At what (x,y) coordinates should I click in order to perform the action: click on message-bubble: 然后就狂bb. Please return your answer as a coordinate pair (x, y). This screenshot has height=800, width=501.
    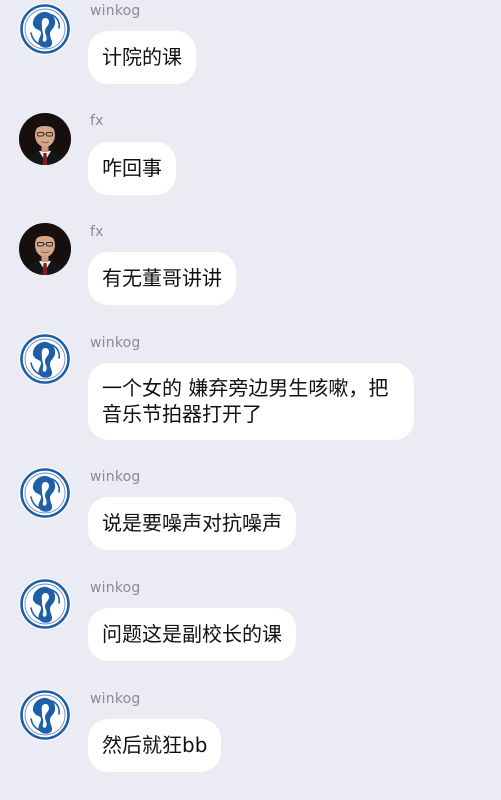
    Looking at the image, I should click on (155, 745).